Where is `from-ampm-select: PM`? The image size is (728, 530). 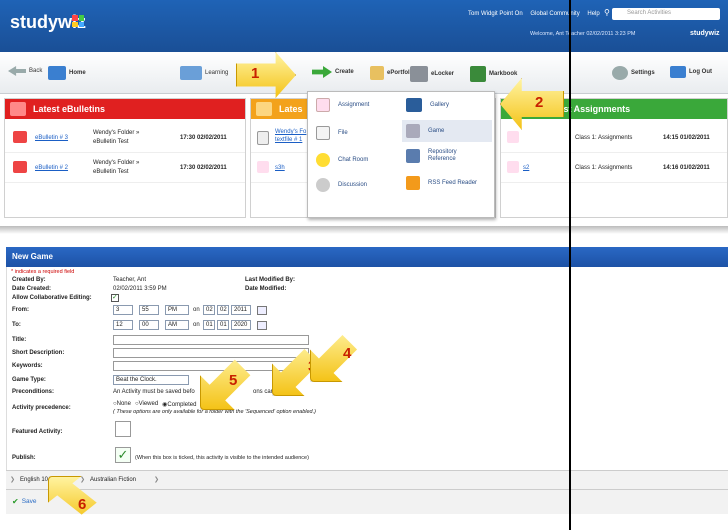
from-ampm-select: PM is located at coordinates (177, 310).